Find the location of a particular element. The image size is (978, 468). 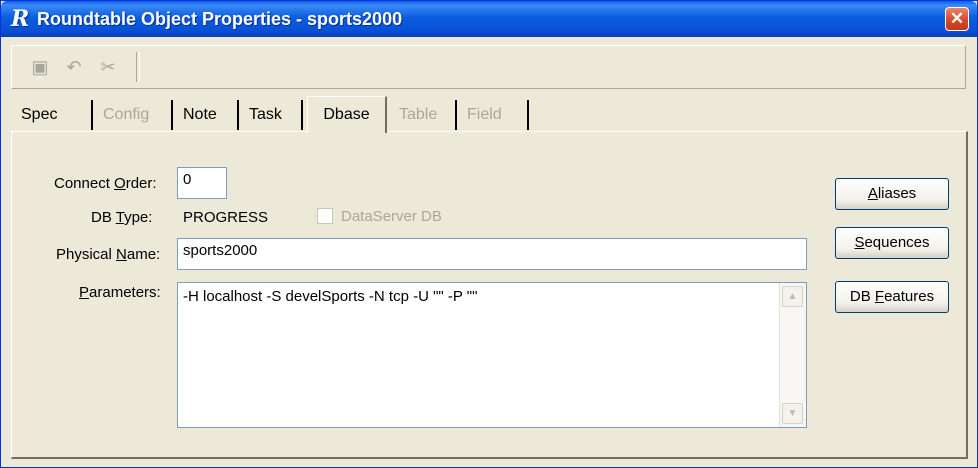

tab-field: Field is located at coordinates (493, 115).